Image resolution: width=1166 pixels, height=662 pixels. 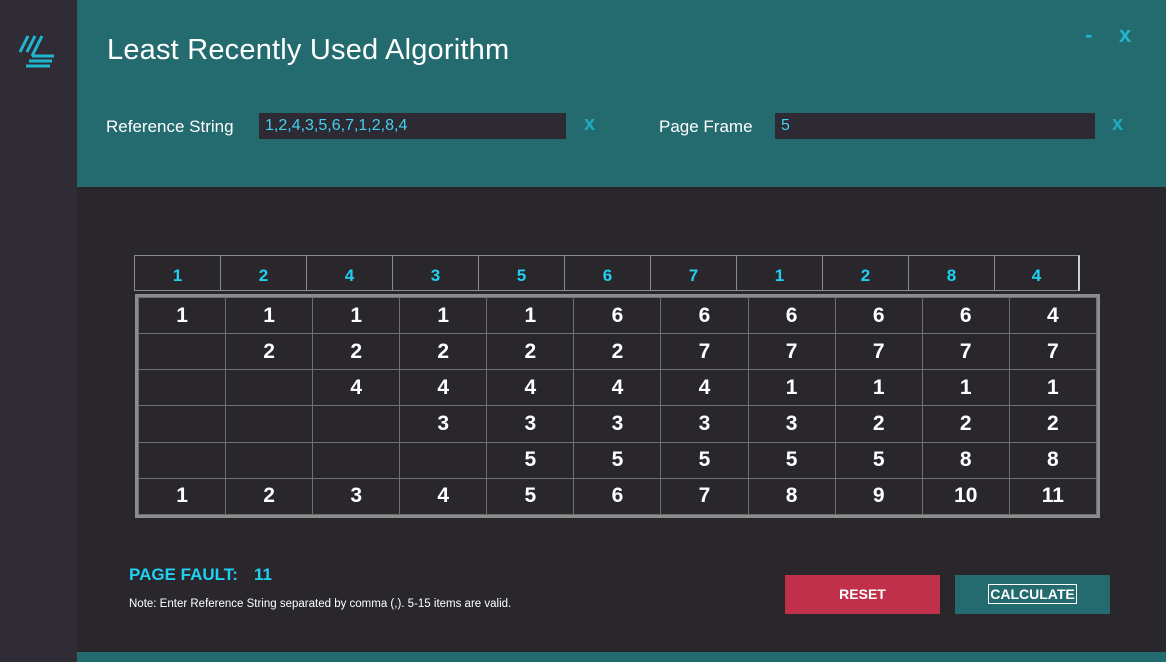 What do you see at coordinates (951, 273) in the screenshot?
I see `reference-cell: 8` at bounding box center [951, 273].